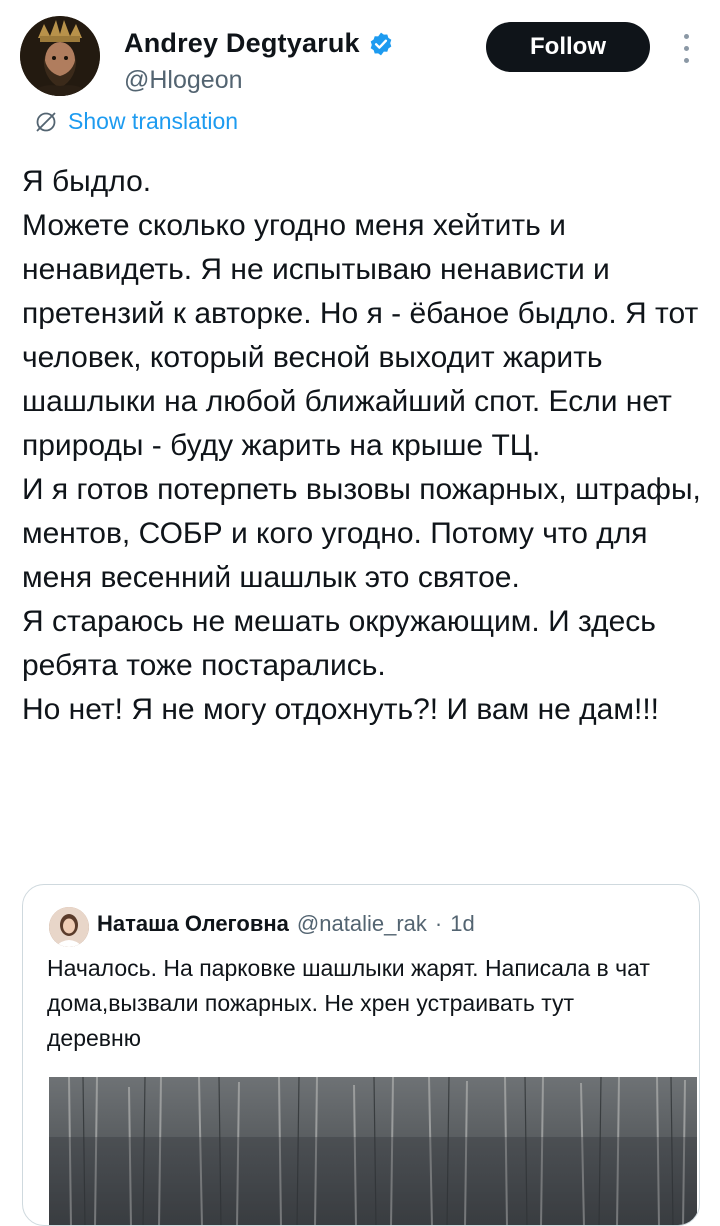 The width and height of the screenshot is (720, 1226). Describe the element at coordinates (686, 48) in the screenshot. I see `more-options-icon` at that location.